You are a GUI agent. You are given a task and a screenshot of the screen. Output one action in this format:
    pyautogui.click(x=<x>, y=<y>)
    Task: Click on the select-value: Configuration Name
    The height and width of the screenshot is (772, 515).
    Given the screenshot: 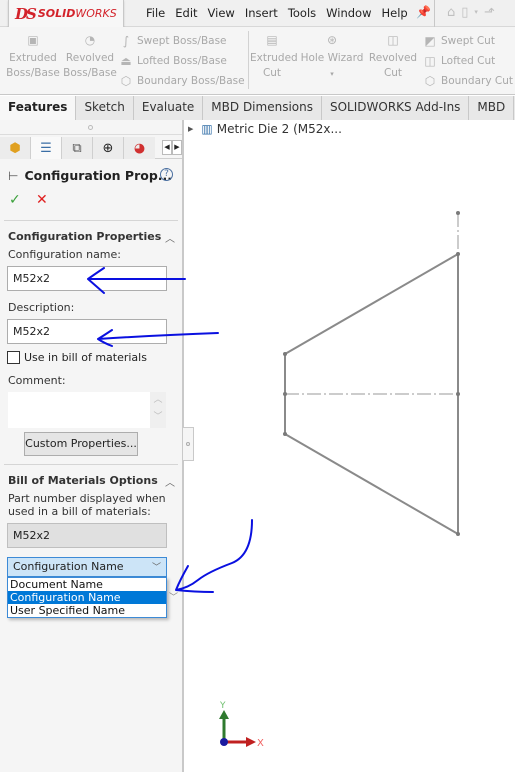 What is the action you would take?
    pyautogui.click(x=68, y=566)
    